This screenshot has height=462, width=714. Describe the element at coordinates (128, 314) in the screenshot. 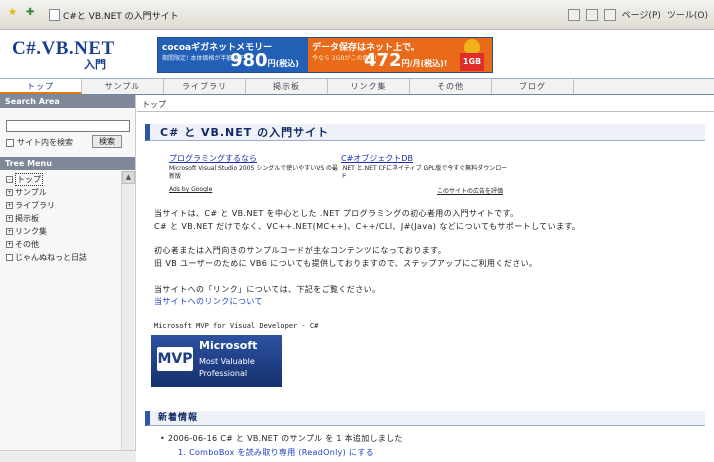

I see `tree-scrollbar: ▲` at that location.